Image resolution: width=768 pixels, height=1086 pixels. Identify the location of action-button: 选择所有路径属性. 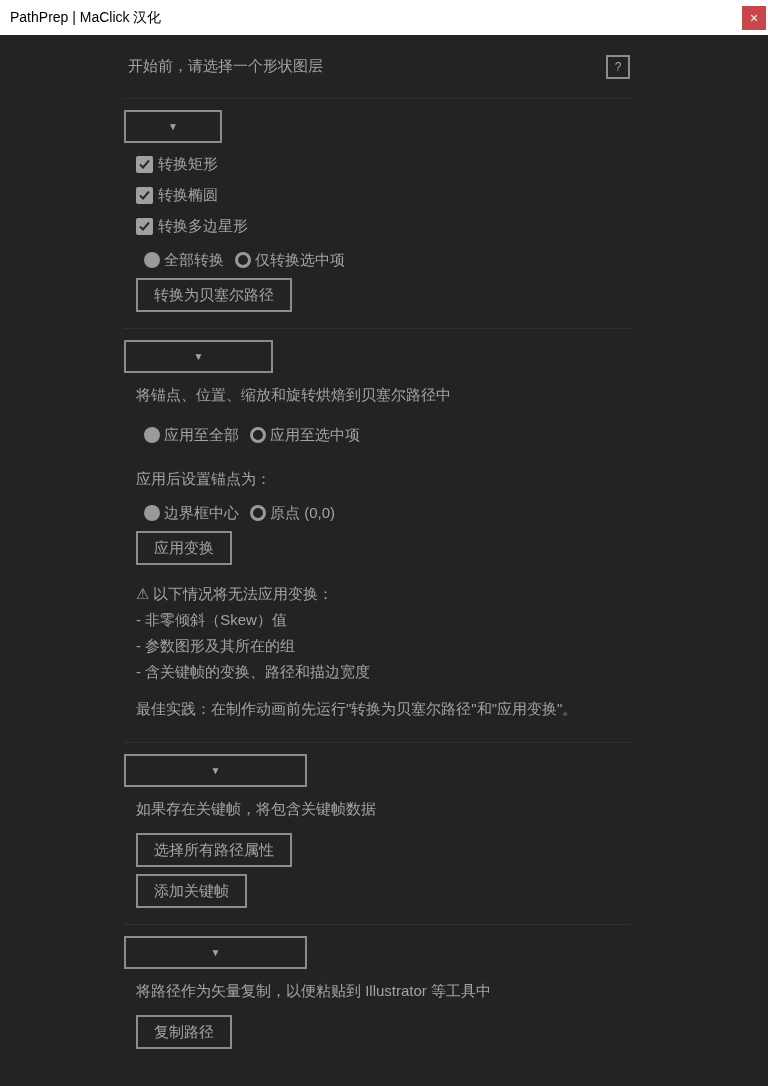
(214, 850).